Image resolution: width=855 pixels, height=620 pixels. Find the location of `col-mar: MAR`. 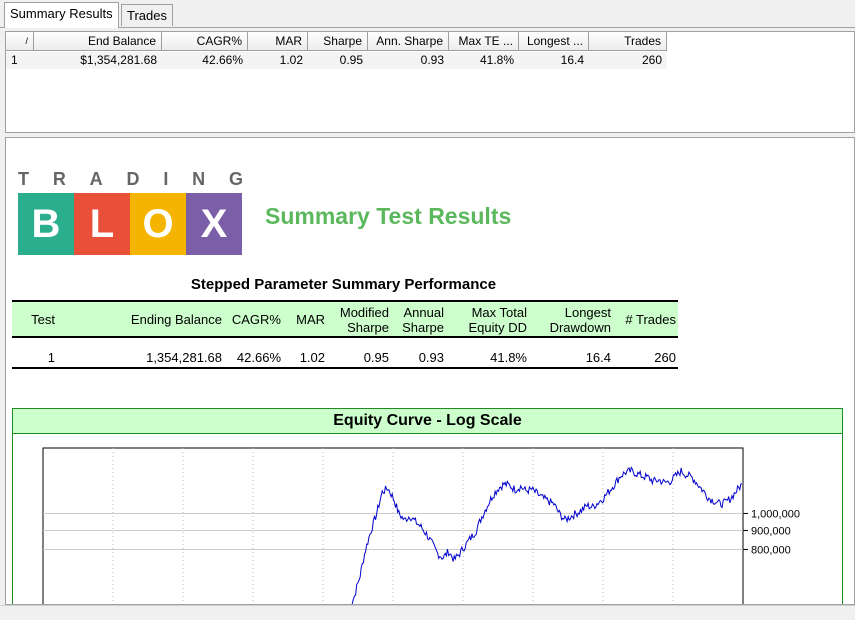

col-mar: MAR is located at coordinates (306, 319).